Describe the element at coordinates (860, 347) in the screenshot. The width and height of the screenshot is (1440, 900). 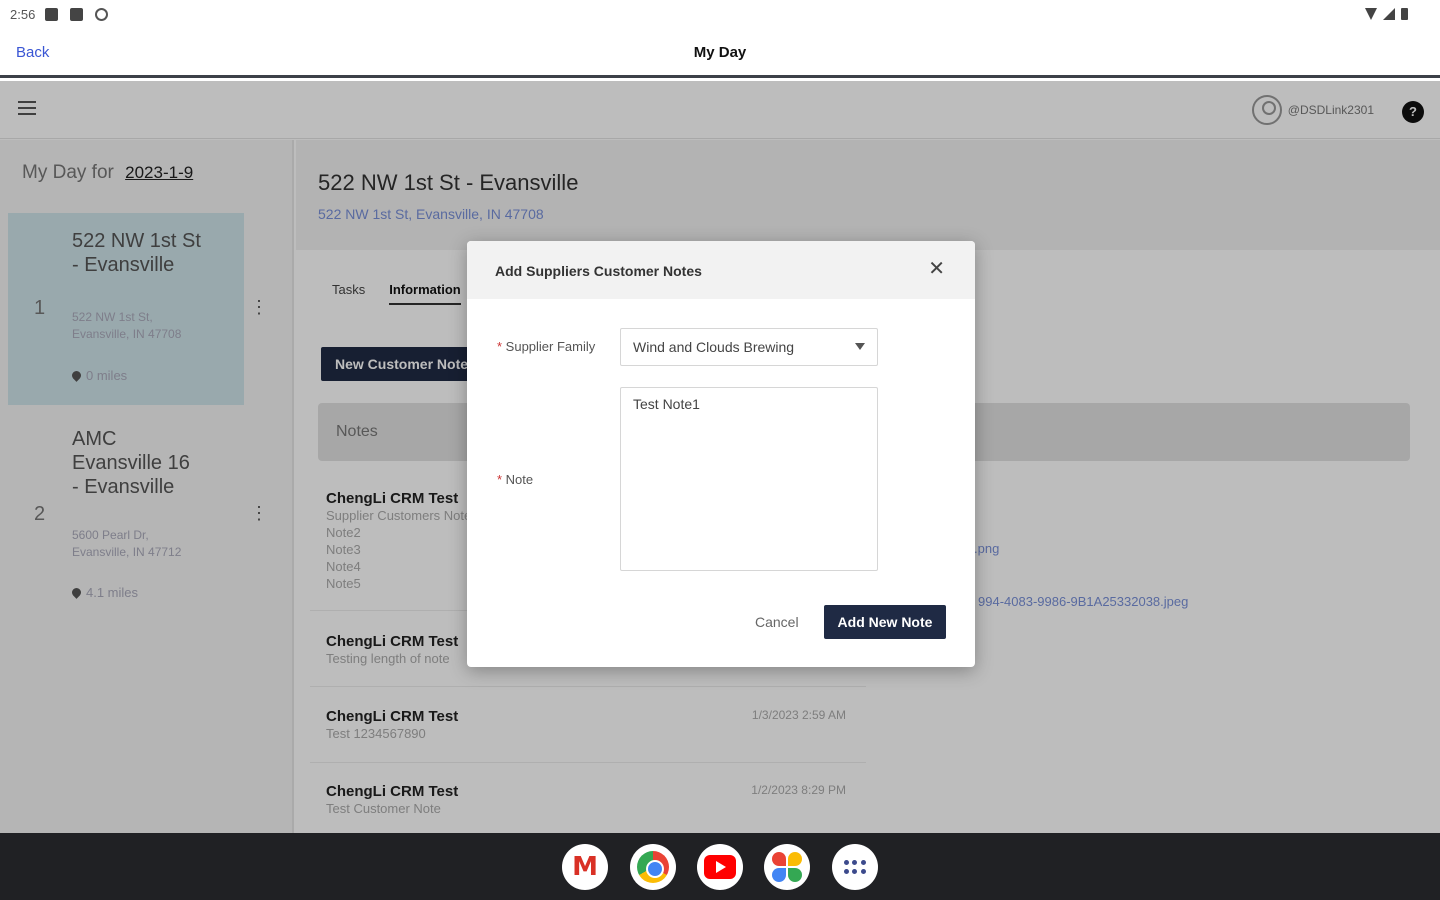
I see `chevron-down-icon` at that location.